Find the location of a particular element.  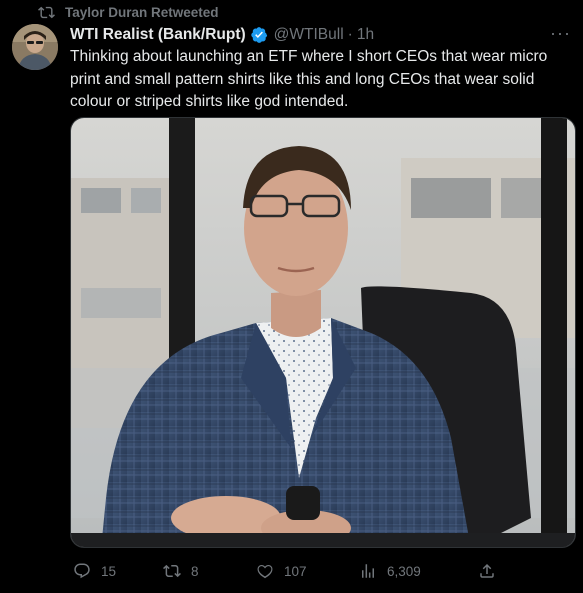

heart-icon is located at coordinates (265, 571).